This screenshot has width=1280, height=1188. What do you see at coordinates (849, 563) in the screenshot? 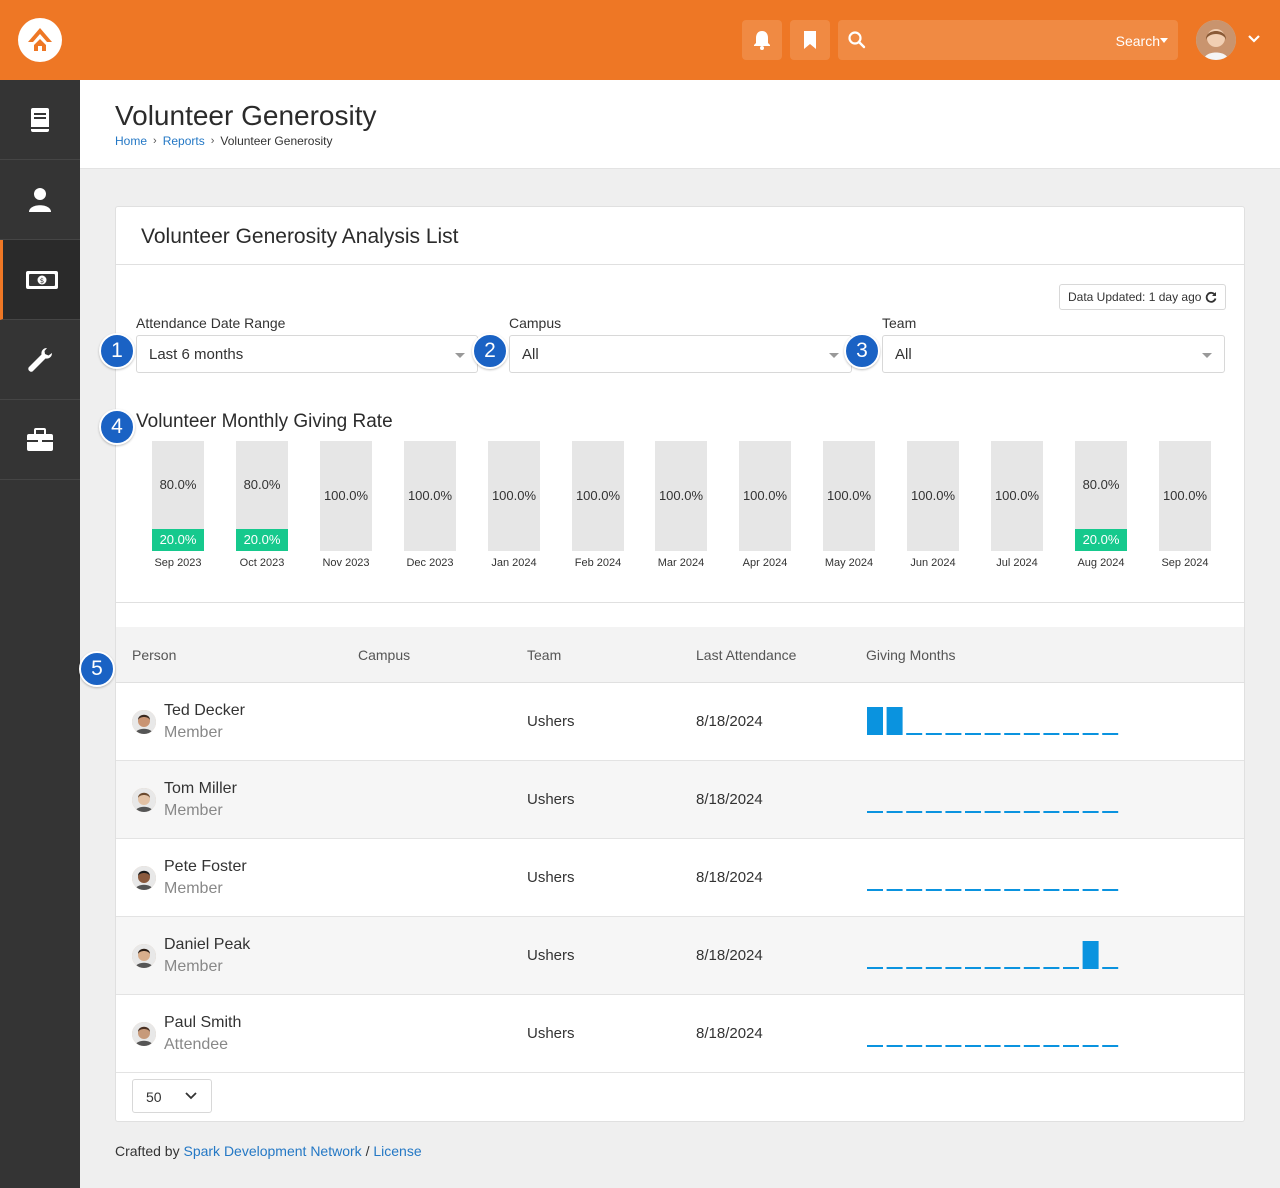
I see `x-tick-label: May 2024` at bounding box center [849, 563].